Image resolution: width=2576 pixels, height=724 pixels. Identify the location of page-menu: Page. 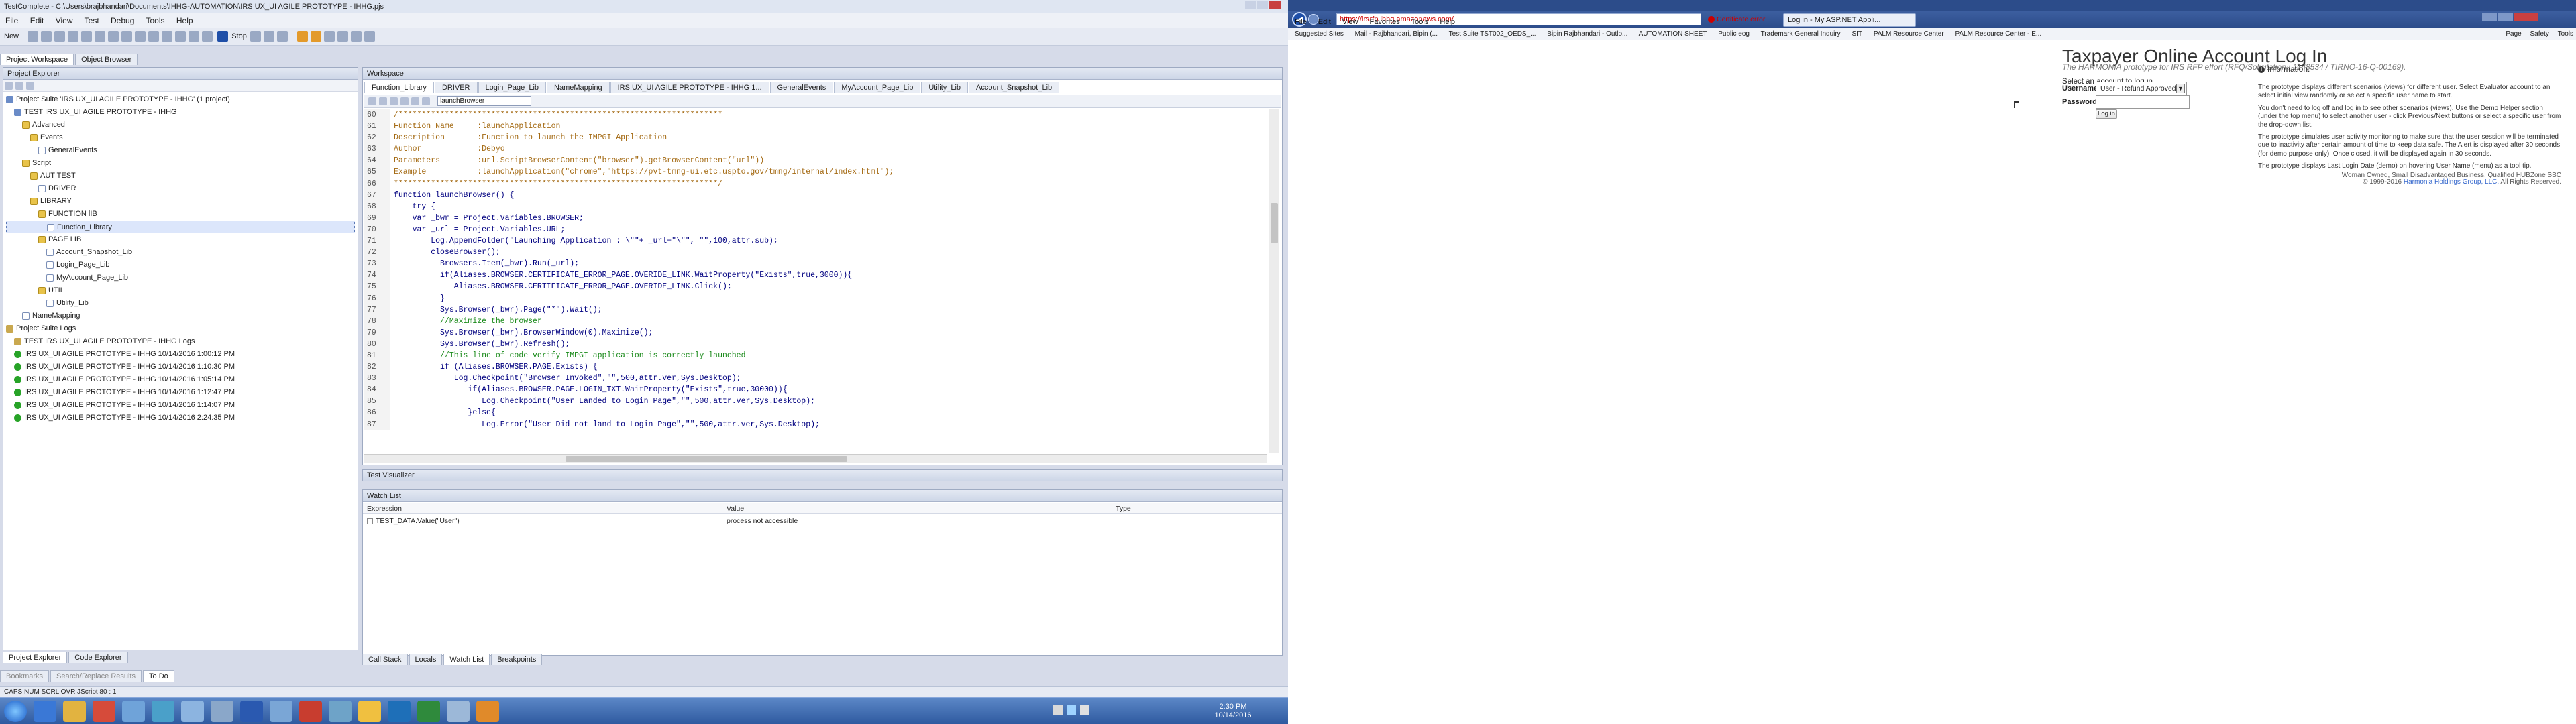
(2513, 34).